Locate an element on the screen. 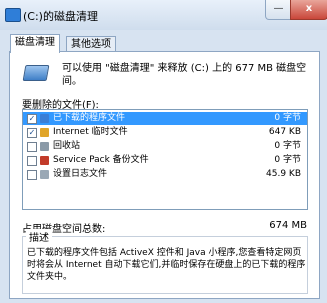 This screenshot has width=327, height=303. item-label: 回收站 is located at coordinates (67, 146).